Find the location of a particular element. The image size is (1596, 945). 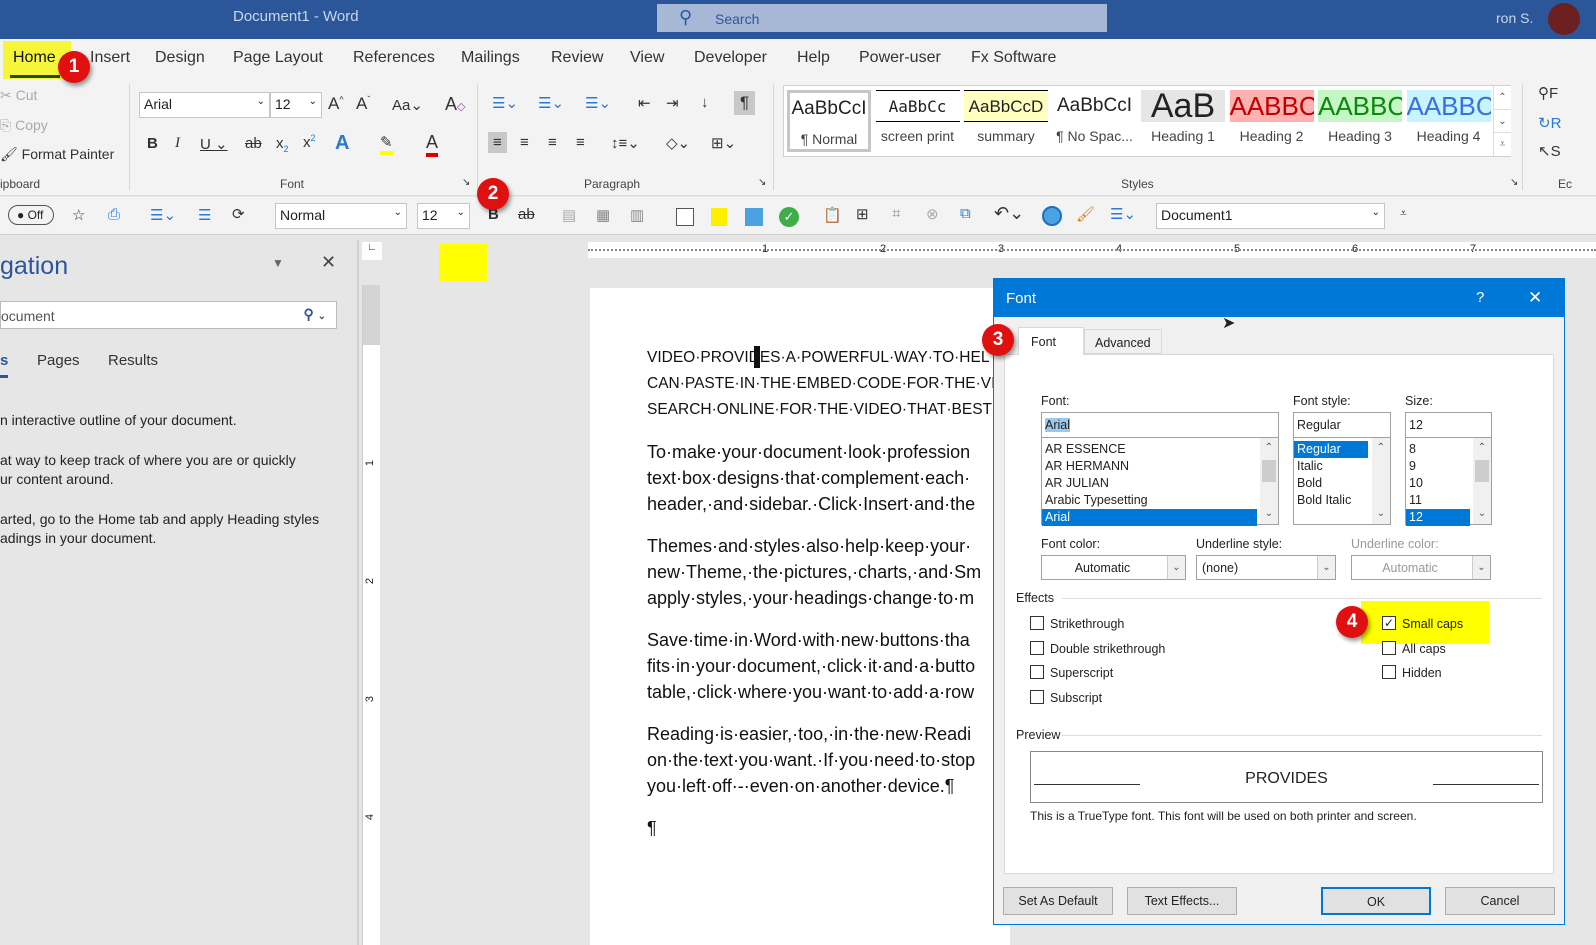

borders-icon: ⊞⌄ is located at coordinates (723, 143).